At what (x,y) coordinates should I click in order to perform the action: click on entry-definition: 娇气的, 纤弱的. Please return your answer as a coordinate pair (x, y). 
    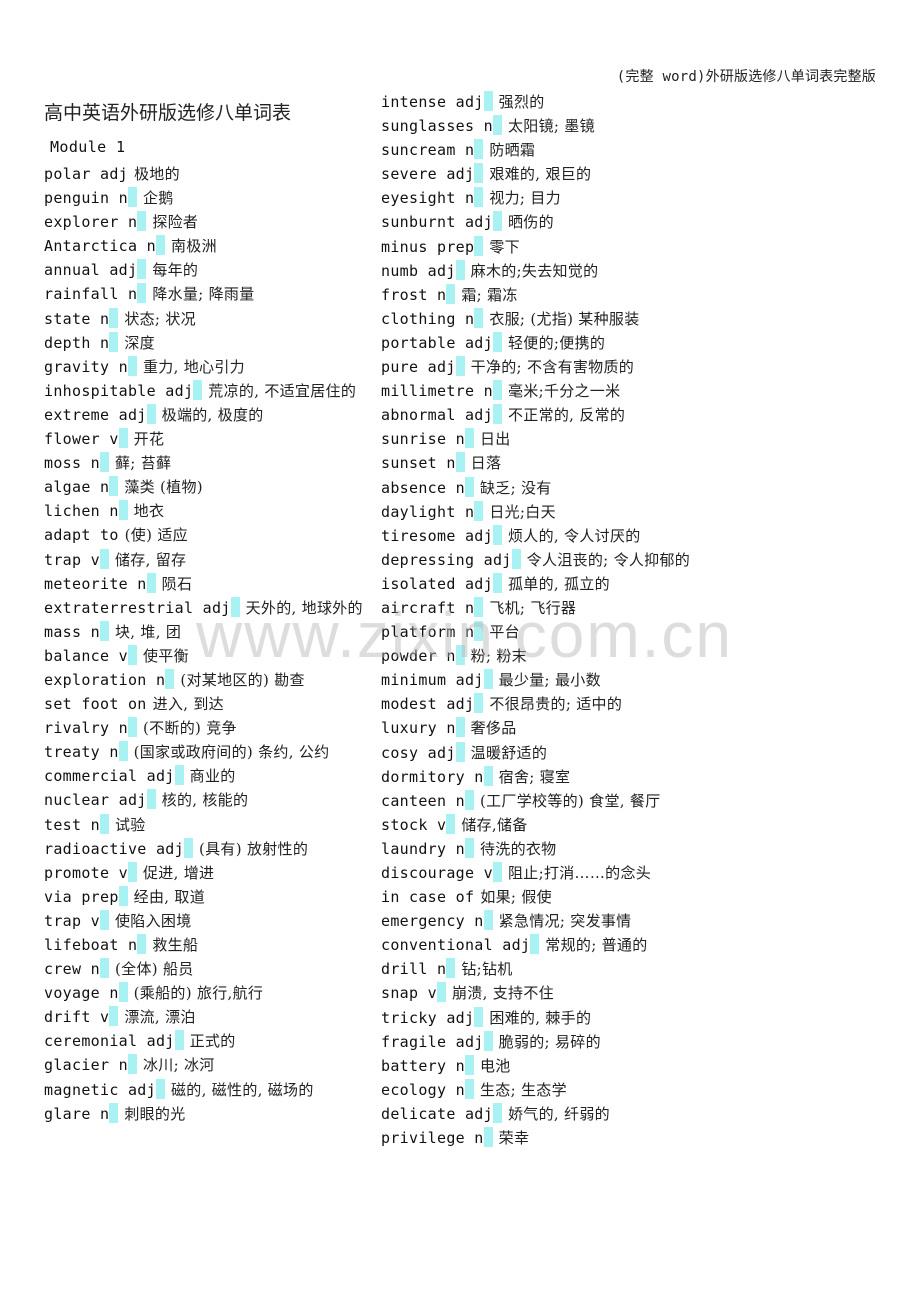
    Looking at the image, I should click on (558, 1113).